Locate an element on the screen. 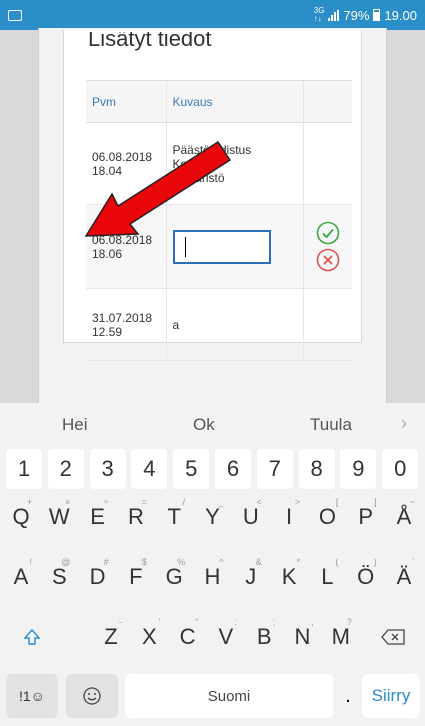 The image size is (425, 726). key-h: ^ H is located at coordinates (213, 577).